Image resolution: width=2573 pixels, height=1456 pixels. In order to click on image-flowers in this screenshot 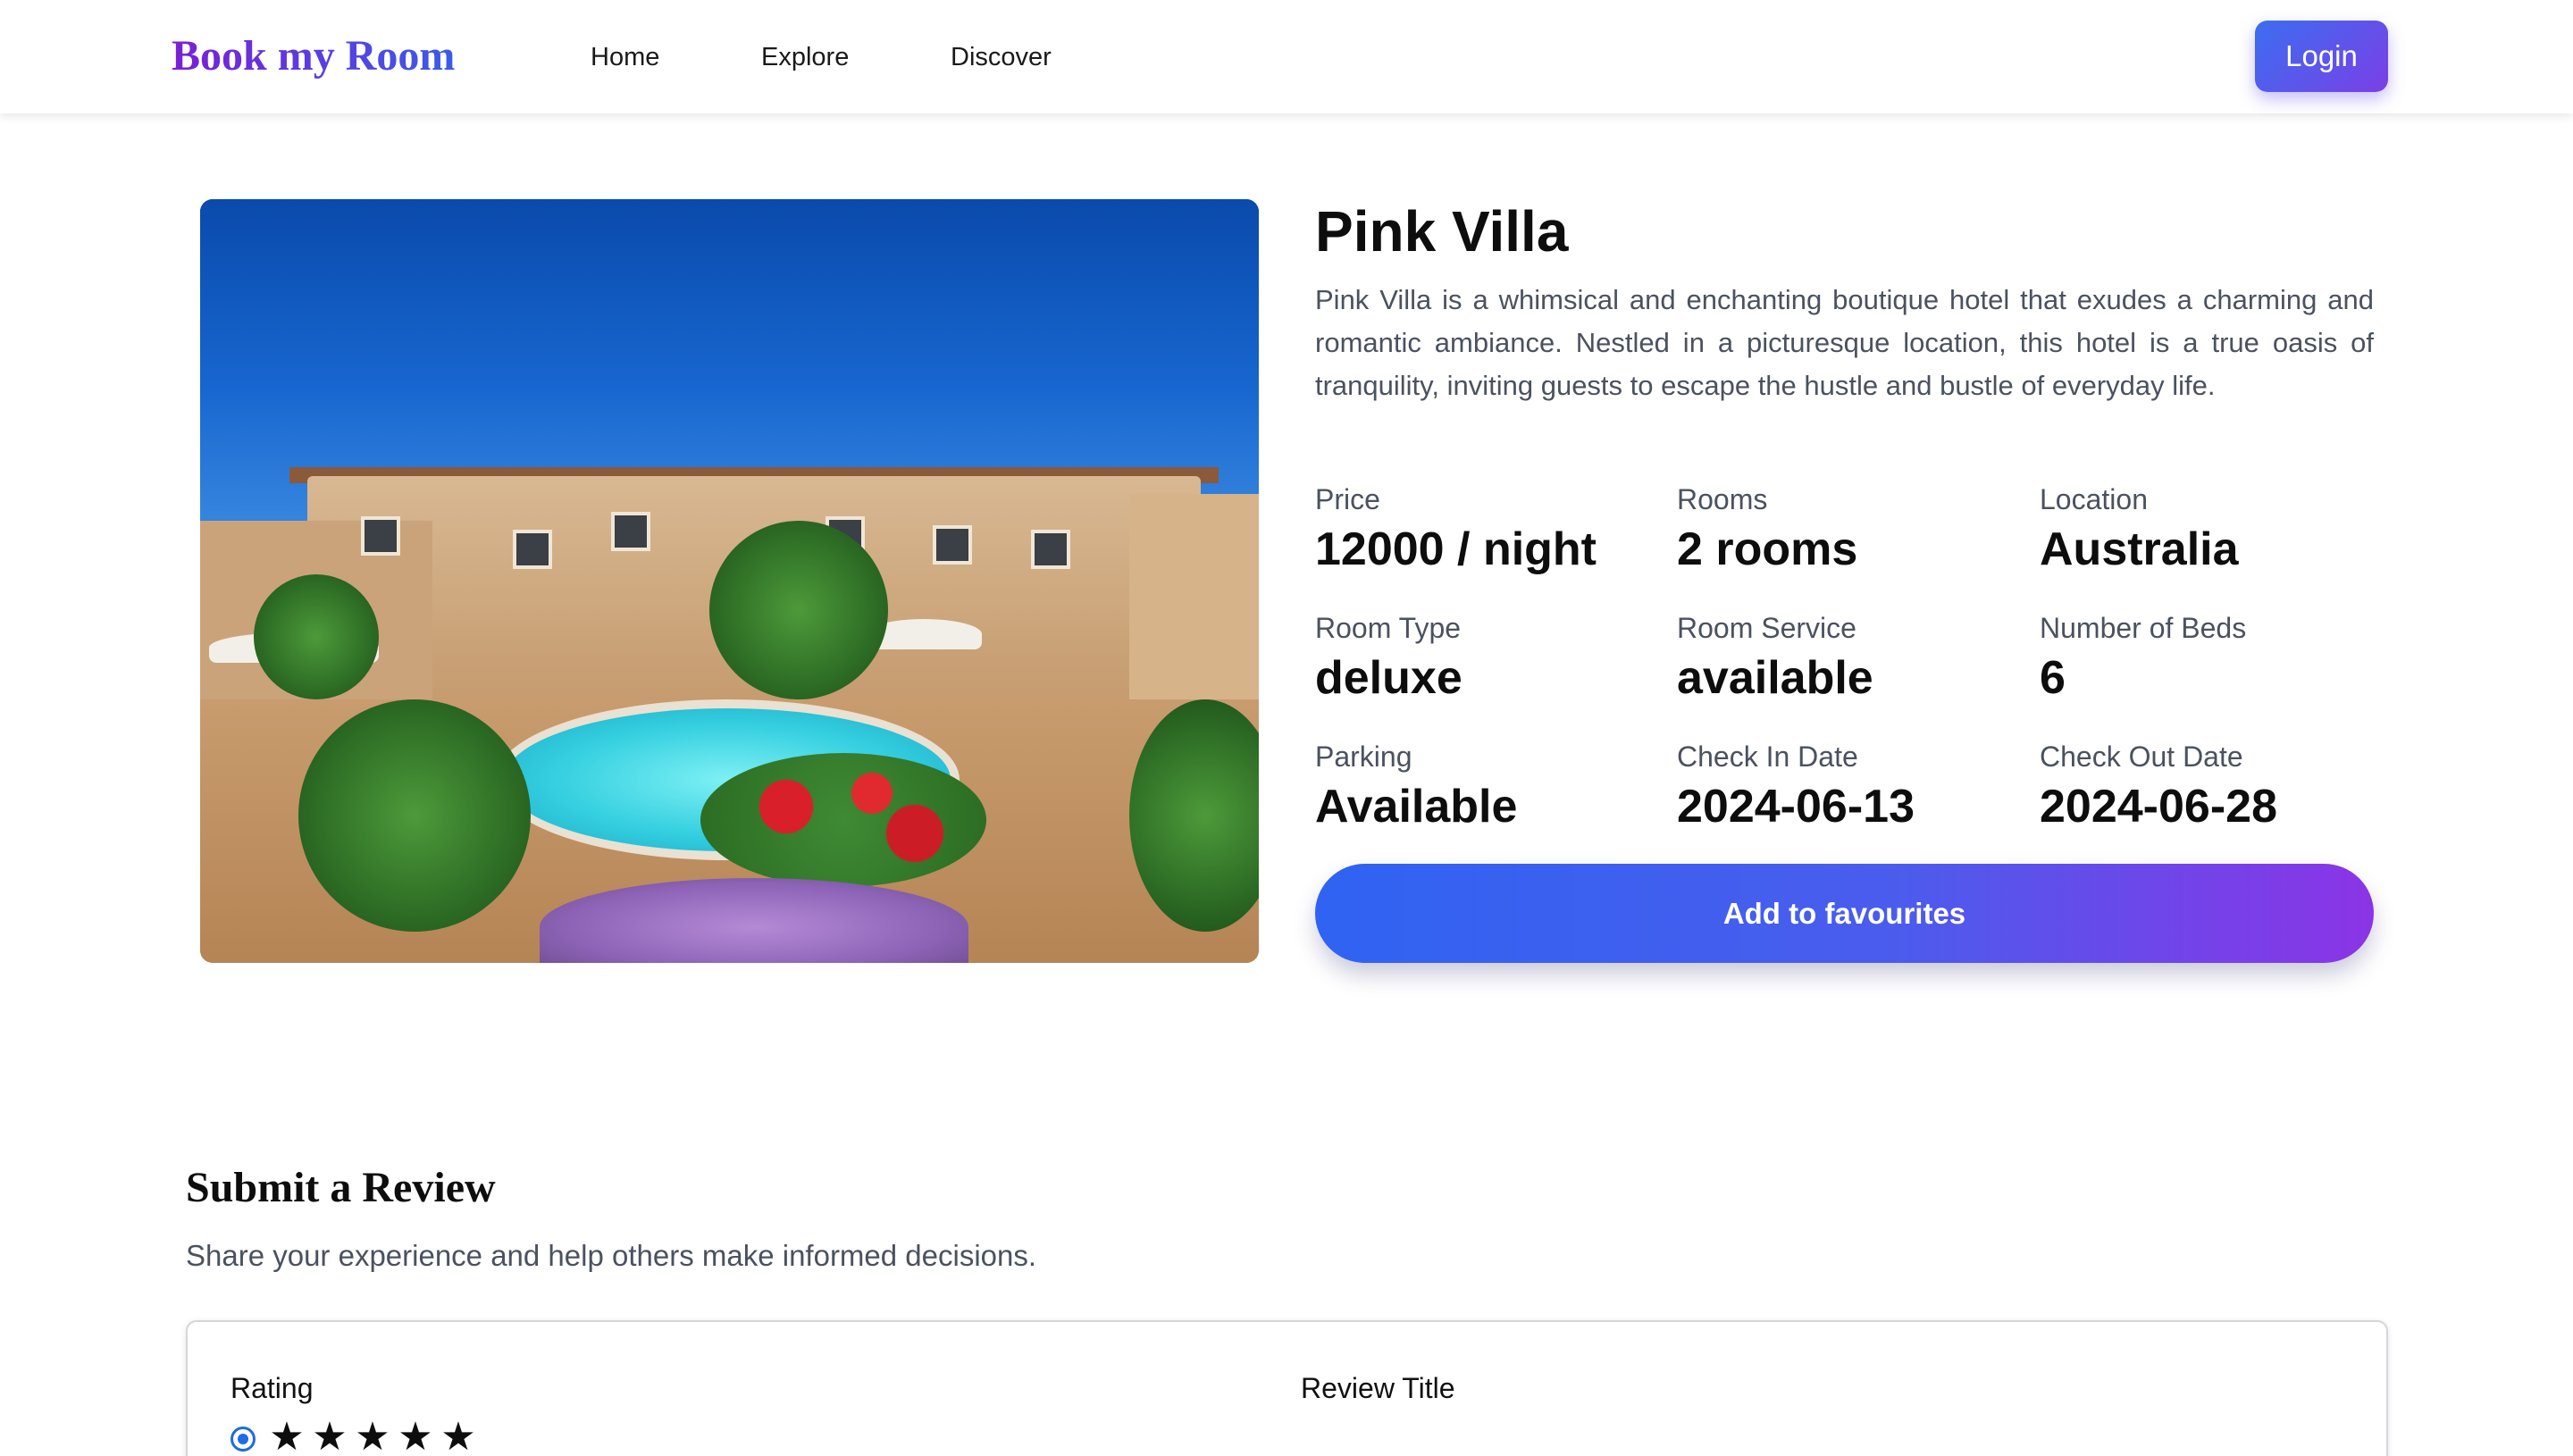, I will do `click(843, 820)`.